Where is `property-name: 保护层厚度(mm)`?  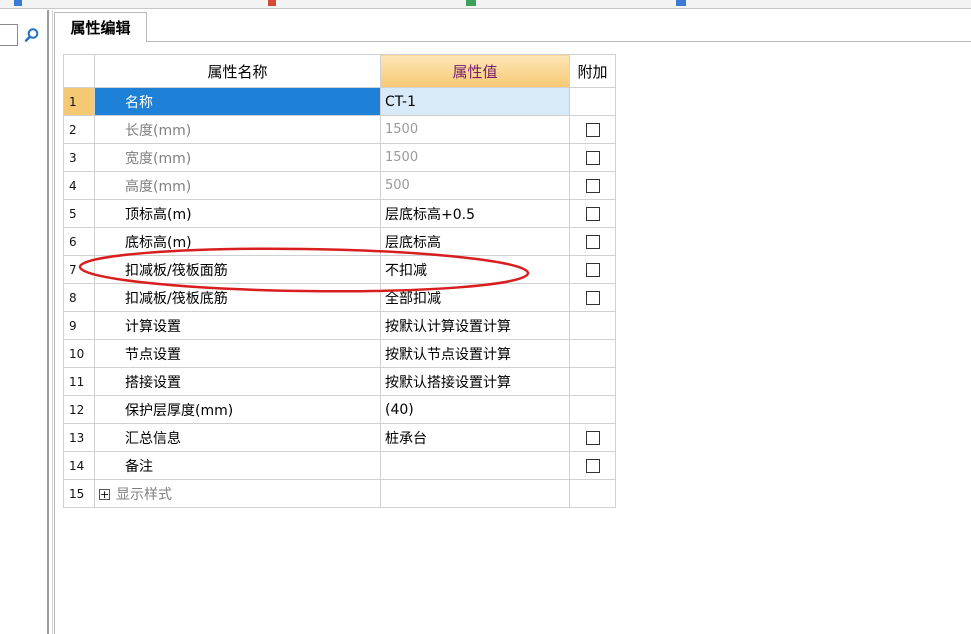
property-name: 保护层厚度(mm) is located at coordinates (237, 409).